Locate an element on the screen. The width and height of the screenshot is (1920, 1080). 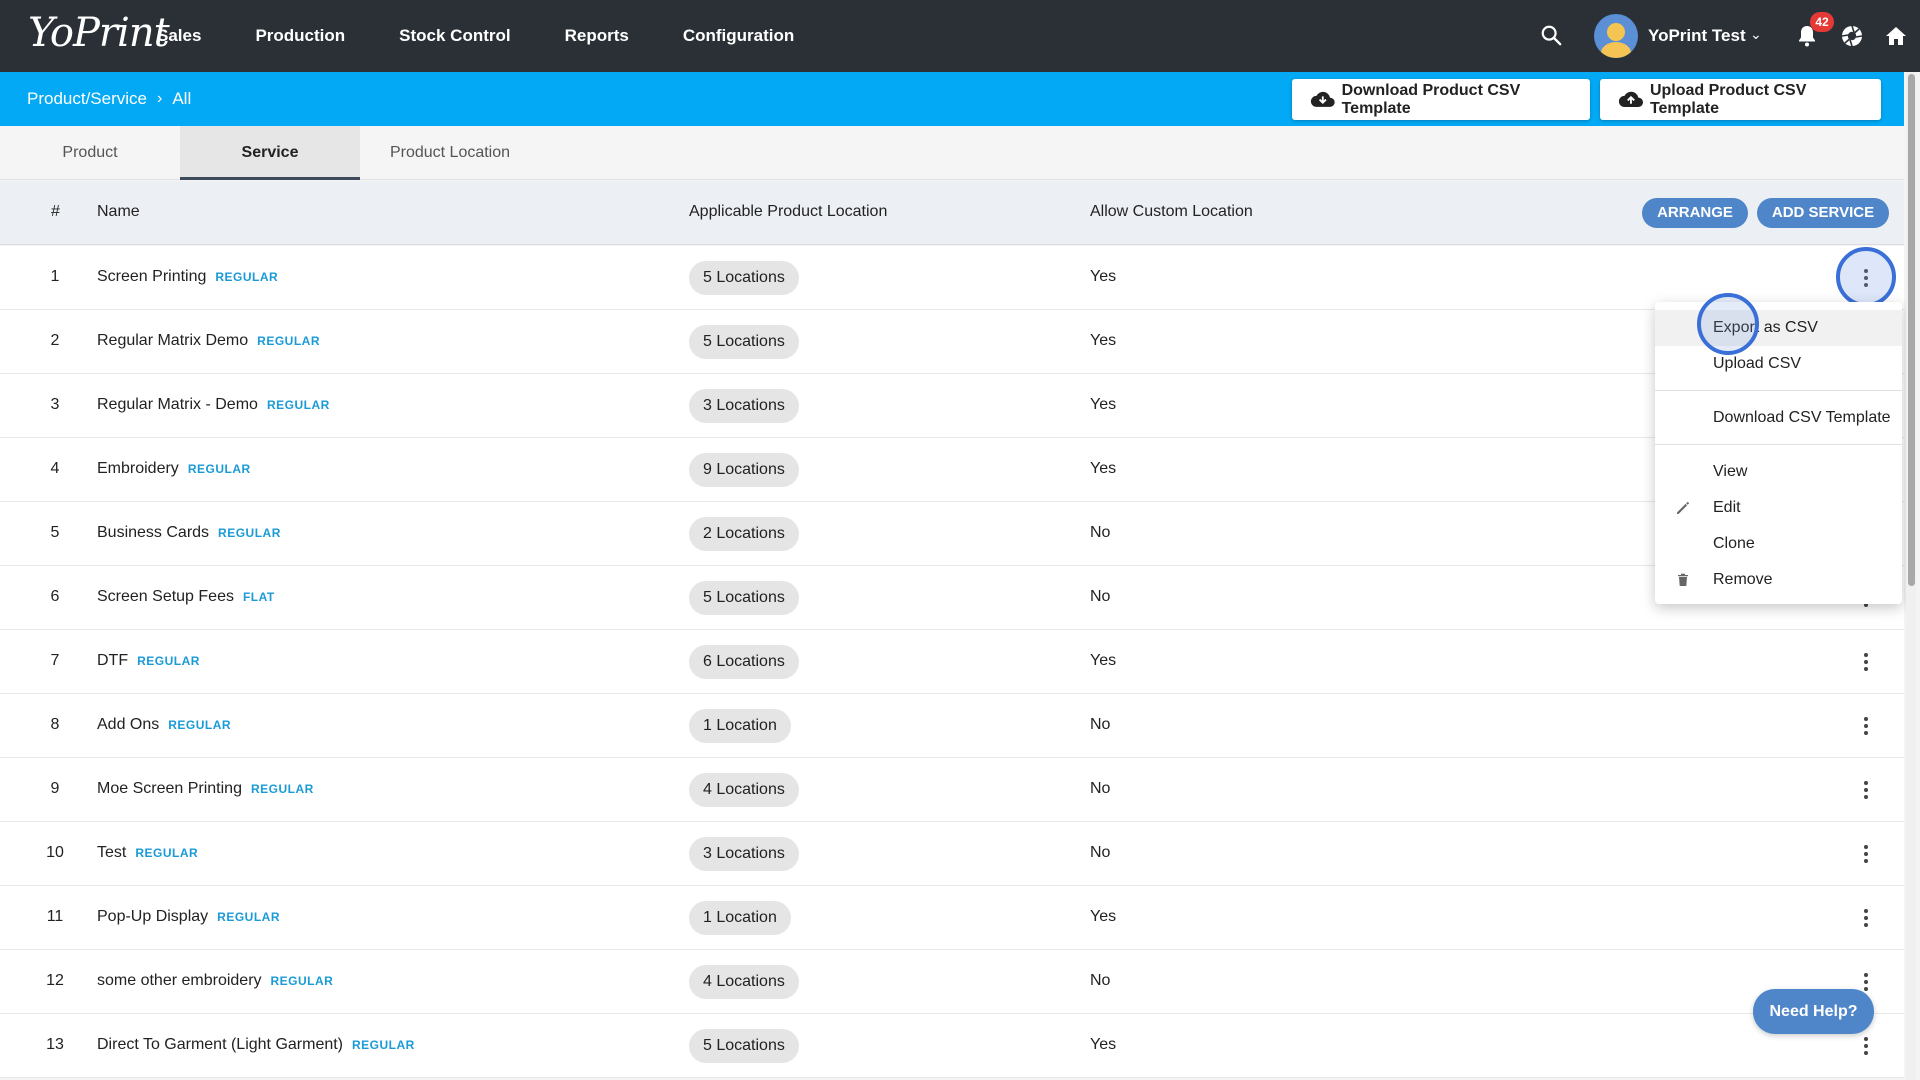
menu-view: View is located at coordinates (1778, 472).